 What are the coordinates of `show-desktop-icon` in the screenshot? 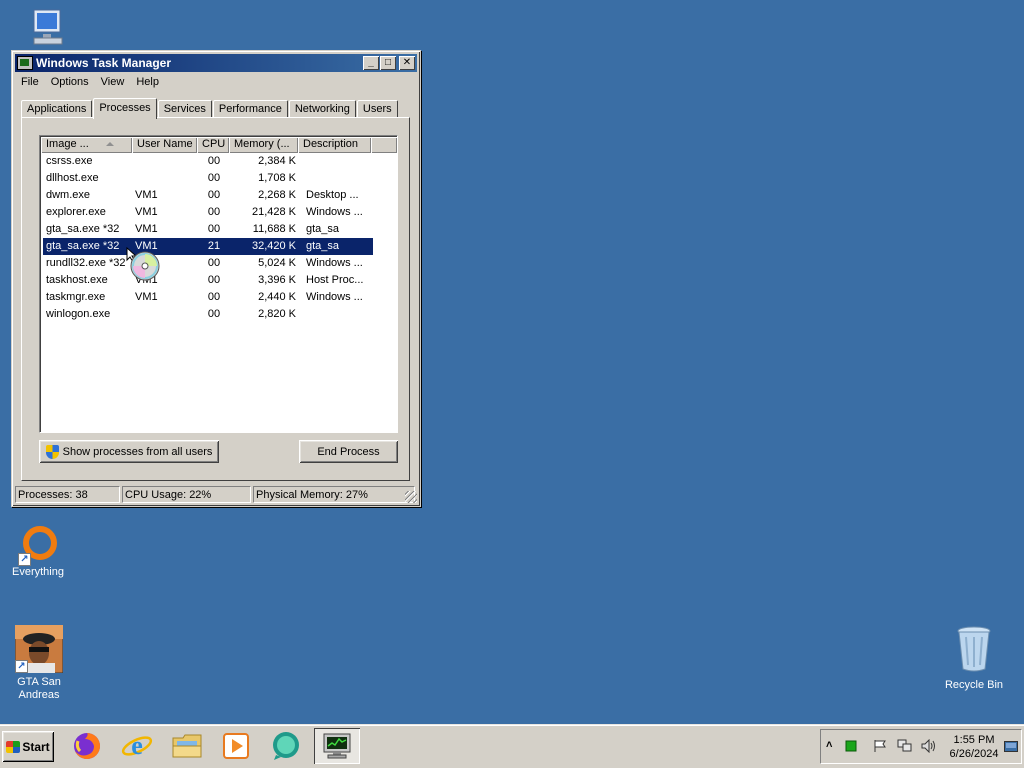 It's located at (1011, 746).